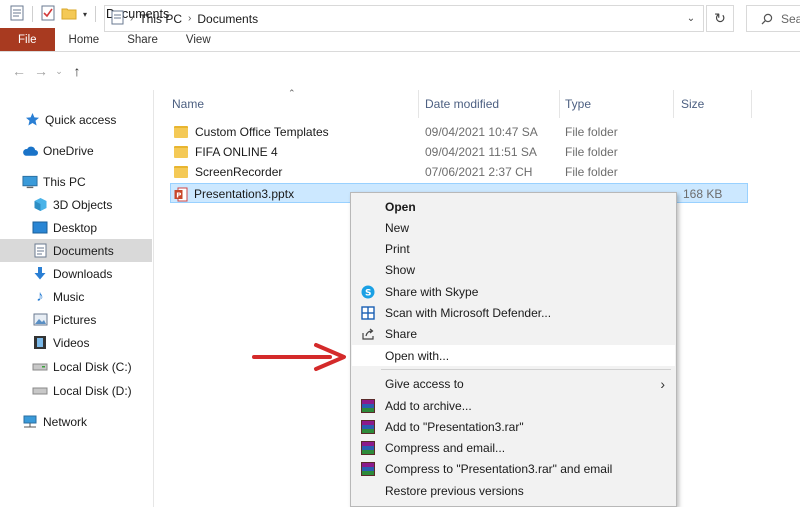 This screenshot has width=800, height=507. Describe the element at coordinates (40, 228) in the screenshot. I see `desktop-icon` at that location.